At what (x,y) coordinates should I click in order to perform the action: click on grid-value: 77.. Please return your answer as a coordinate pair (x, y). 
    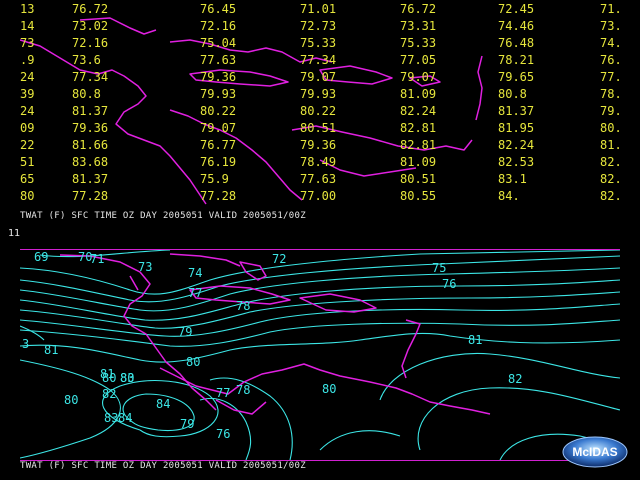
    Looking at the image, I should click on (610, 77).